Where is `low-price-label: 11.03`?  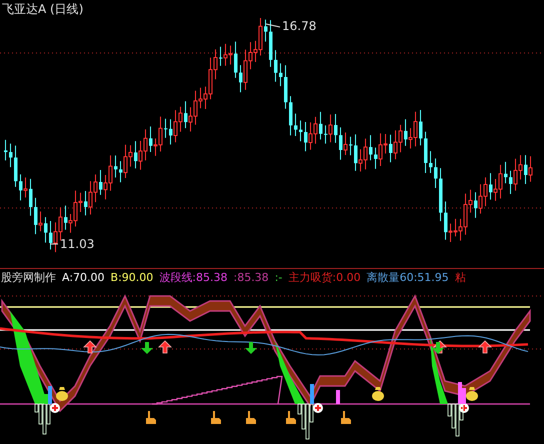
low-price-label: 11.03 is located at coordinates (77, 244).